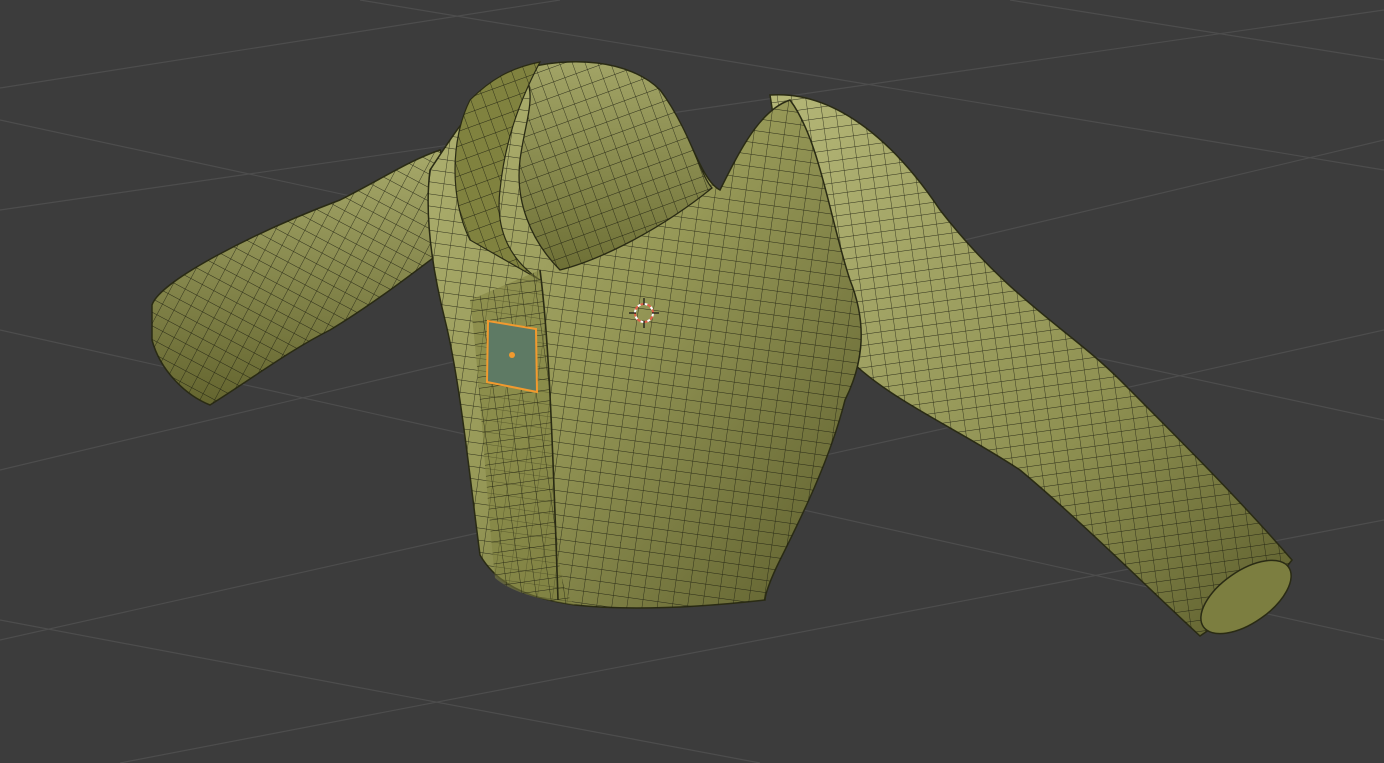 The width and height of the screenshot is (1384, 763). I want to click on selected-face, so click(512, 356).